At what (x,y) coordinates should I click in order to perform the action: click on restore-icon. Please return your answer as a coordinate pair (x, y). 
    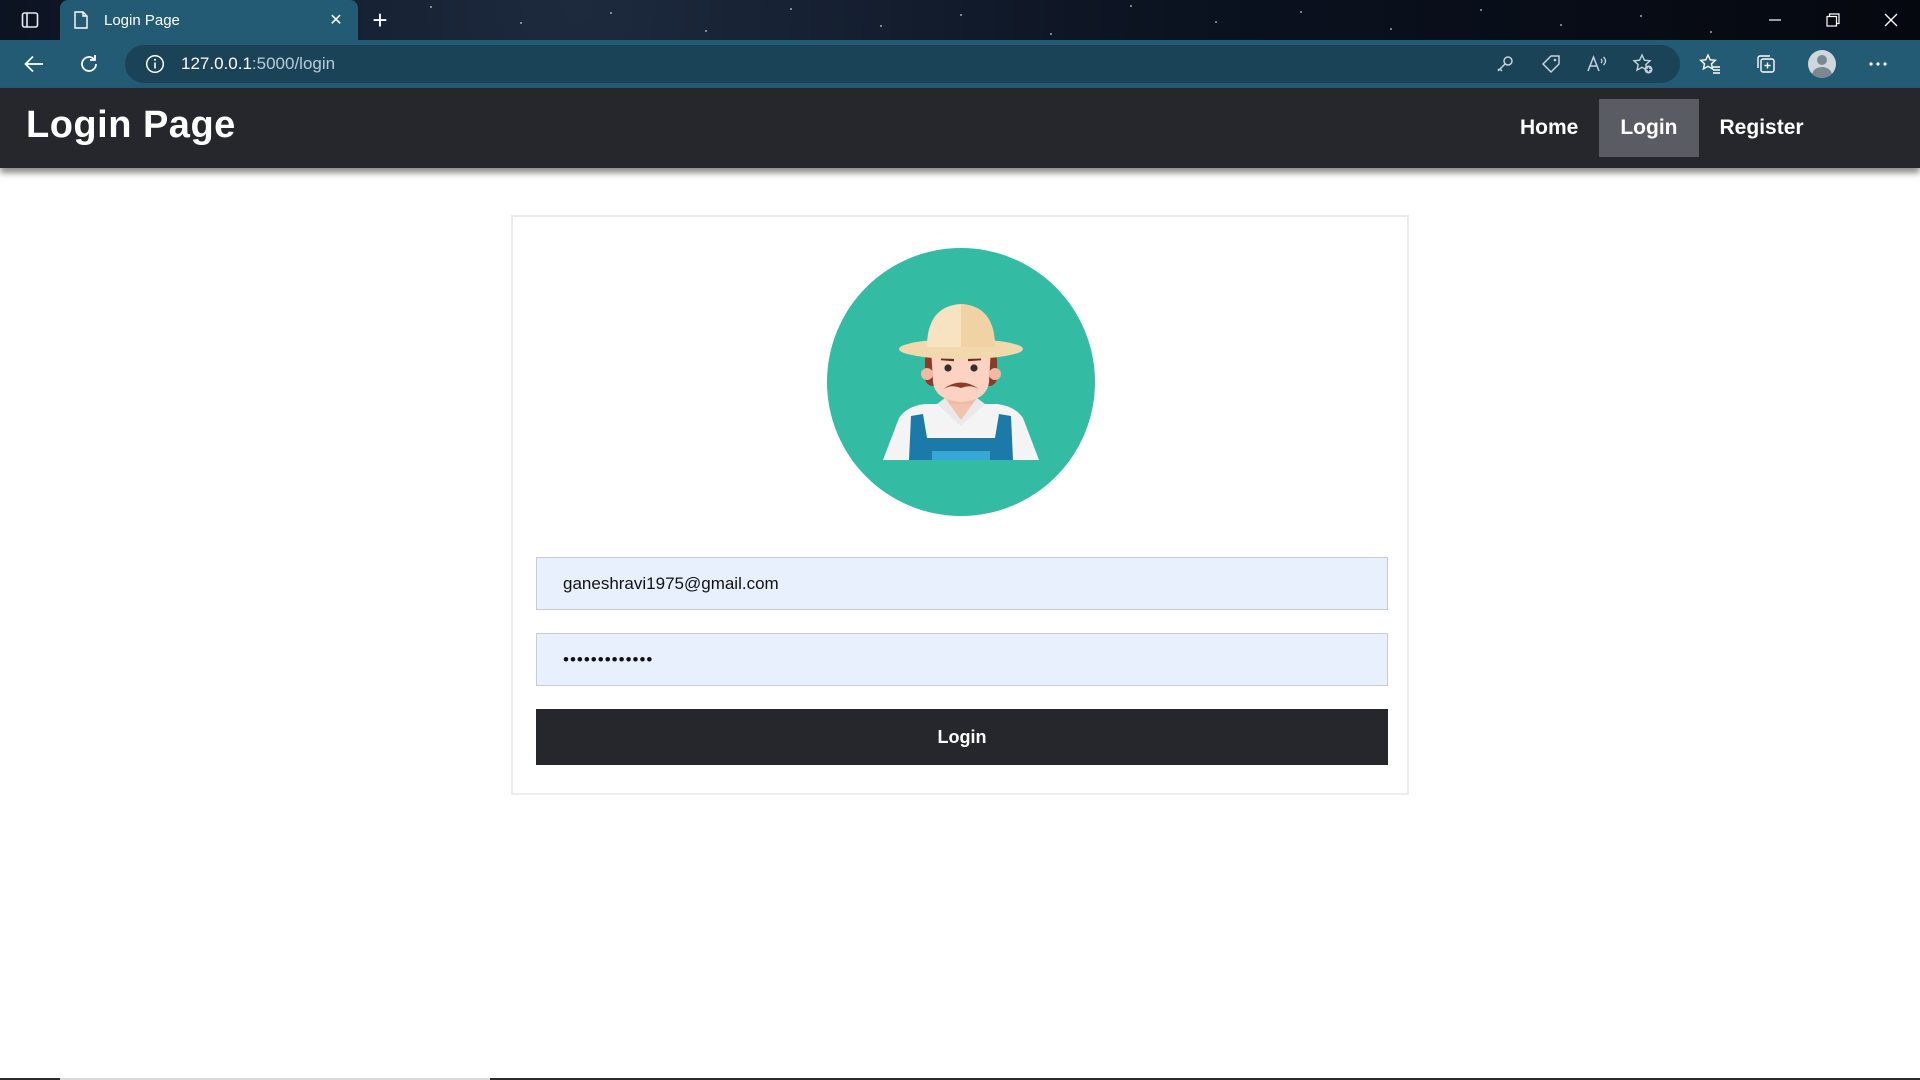
    Looking at the image, I should click on (1833, 20).